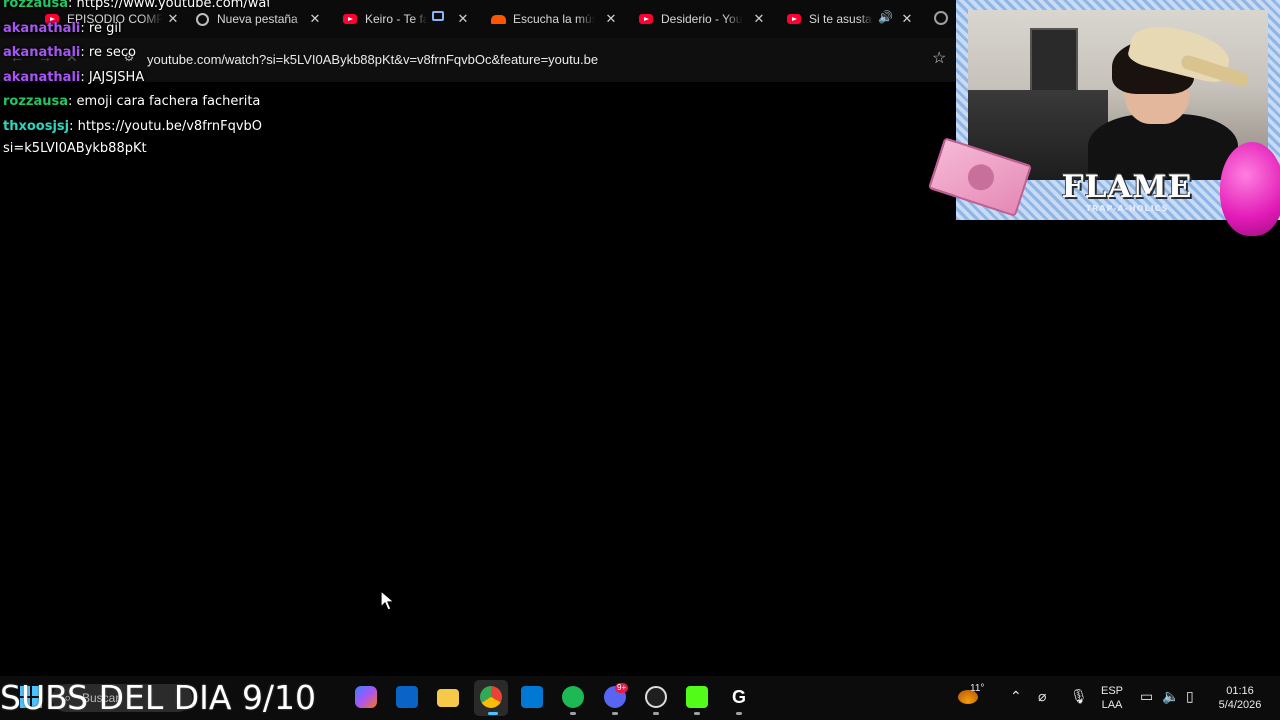  I want to click on chevron-up-icon: ⌃, so click(1016, 696).